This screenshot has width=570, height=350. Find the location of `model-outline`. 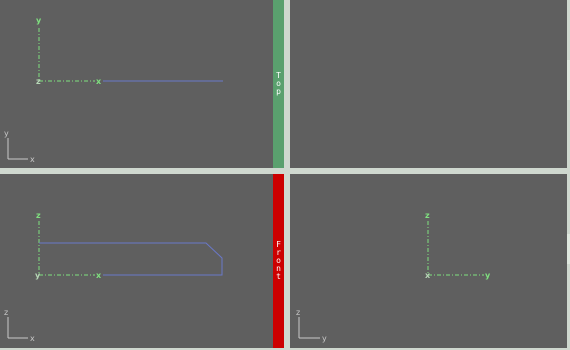

model-outline is located at coordinates (131, 259).